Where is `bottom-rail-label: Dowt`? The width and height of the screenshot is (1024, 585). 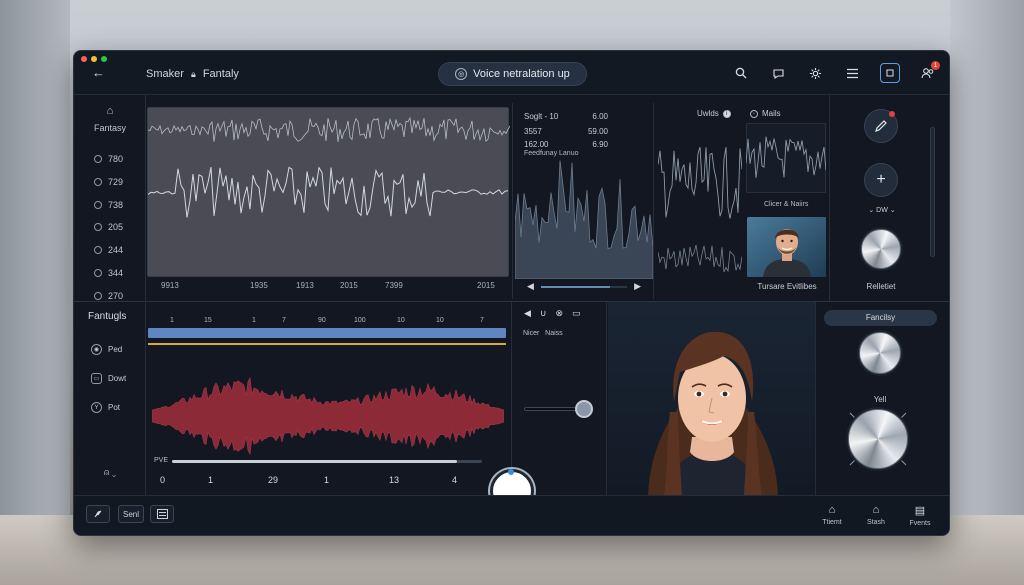 bottom-rail-label: Dowt is located at coordinates (117, 378).